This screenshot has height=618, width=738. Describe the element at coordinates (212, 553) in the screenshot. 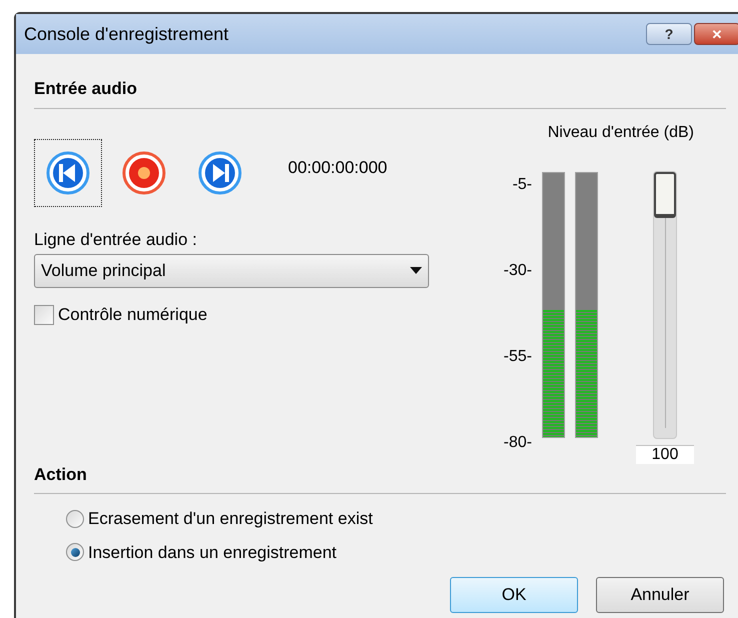

I see `radio-label: Insertion dans un enregistrement` at that location.